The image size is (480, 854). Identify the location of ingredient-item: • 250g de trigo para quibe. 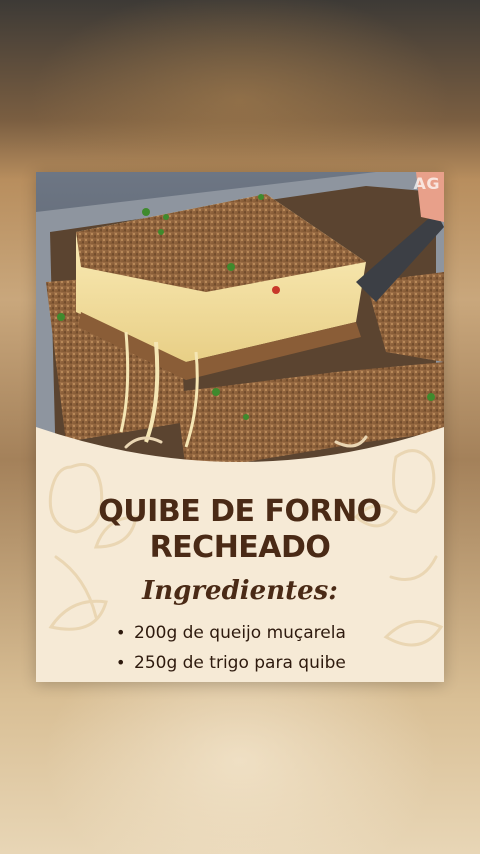
(231, 663).